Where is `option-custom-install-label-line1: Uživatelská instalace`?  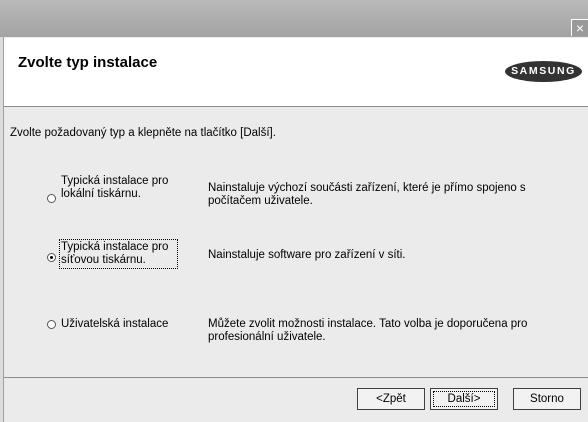
option-custom-install-label-line1: Uživatelská instalace is located at coordinates (115, 324).